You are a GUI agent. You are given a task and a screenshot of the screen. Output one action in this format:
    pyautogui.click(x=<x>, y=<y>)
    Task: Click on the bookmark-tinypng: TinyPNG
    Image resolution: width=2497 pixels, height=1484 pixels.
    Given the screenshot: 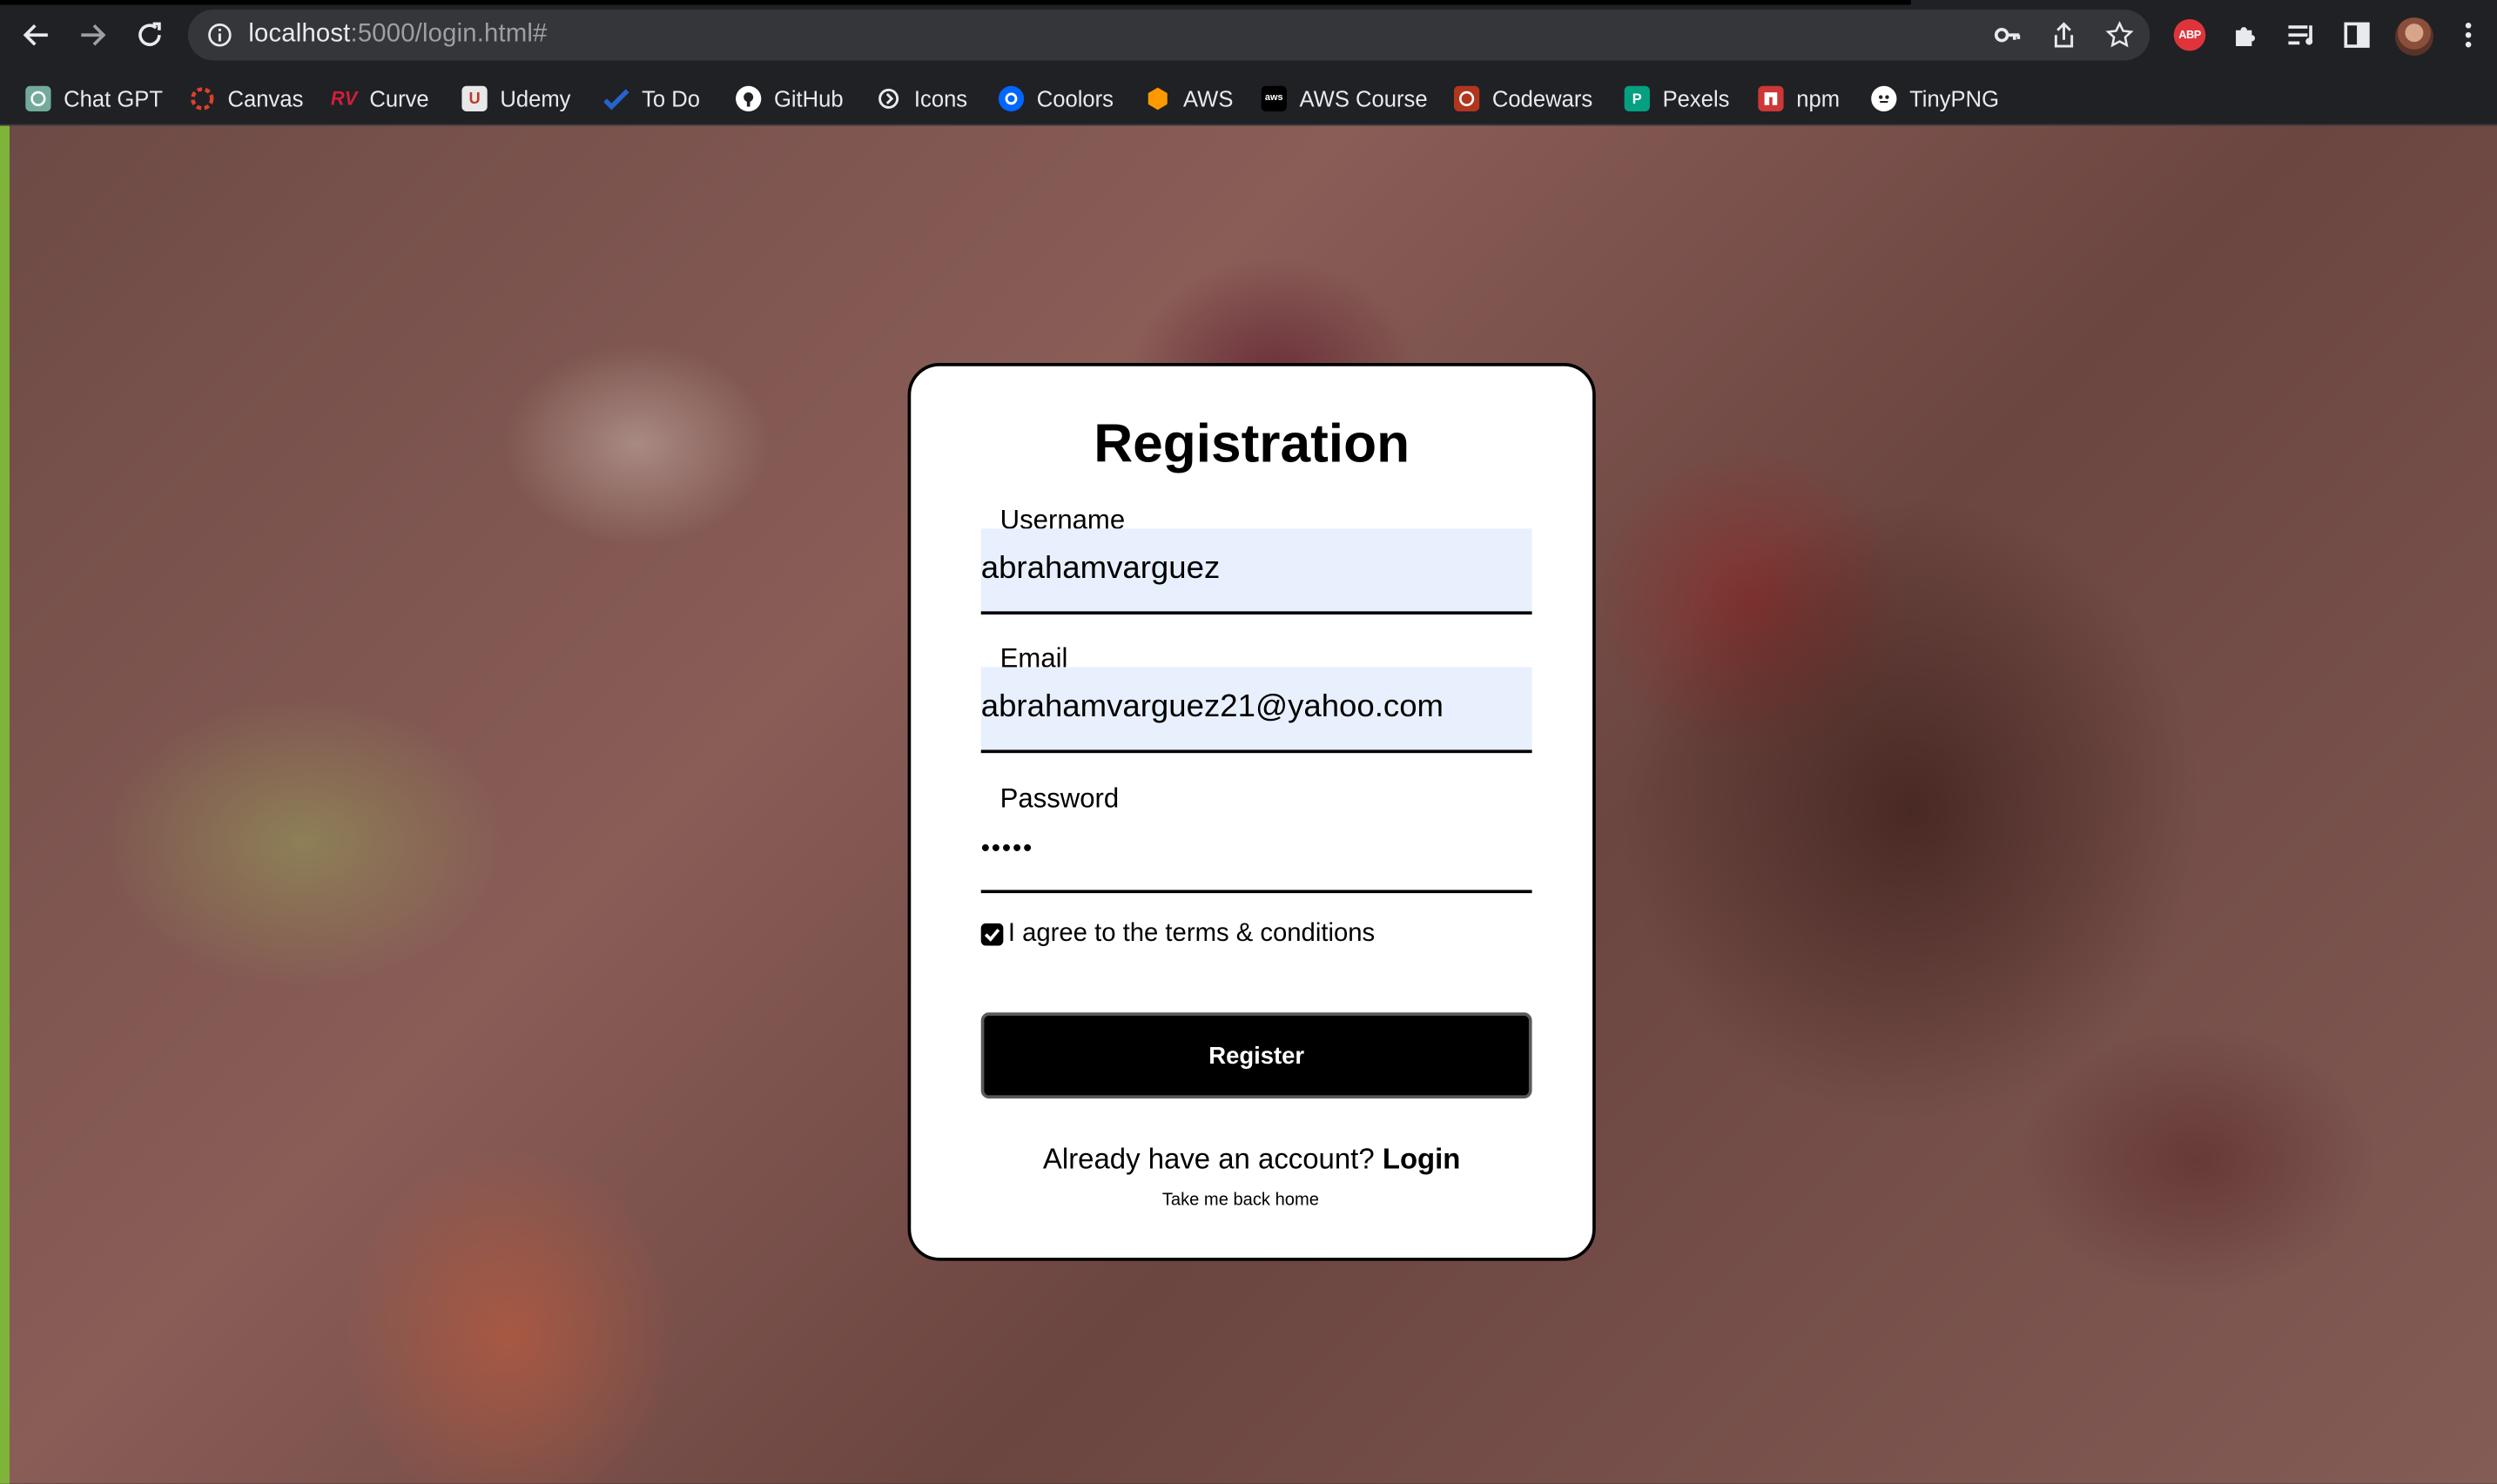 What is the action you would take?
    pyautogui.click(x=1935, y=99)
    